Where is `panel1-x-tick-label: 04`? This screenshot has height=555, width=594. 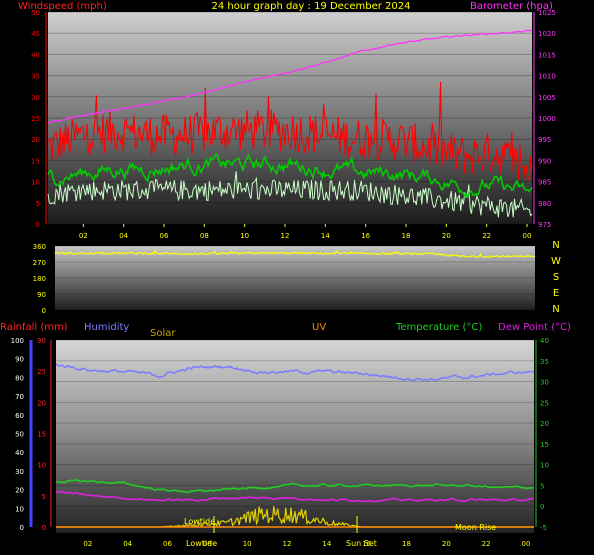 panel1-x-tick-label: 04 is located at coordinates (123, 236).